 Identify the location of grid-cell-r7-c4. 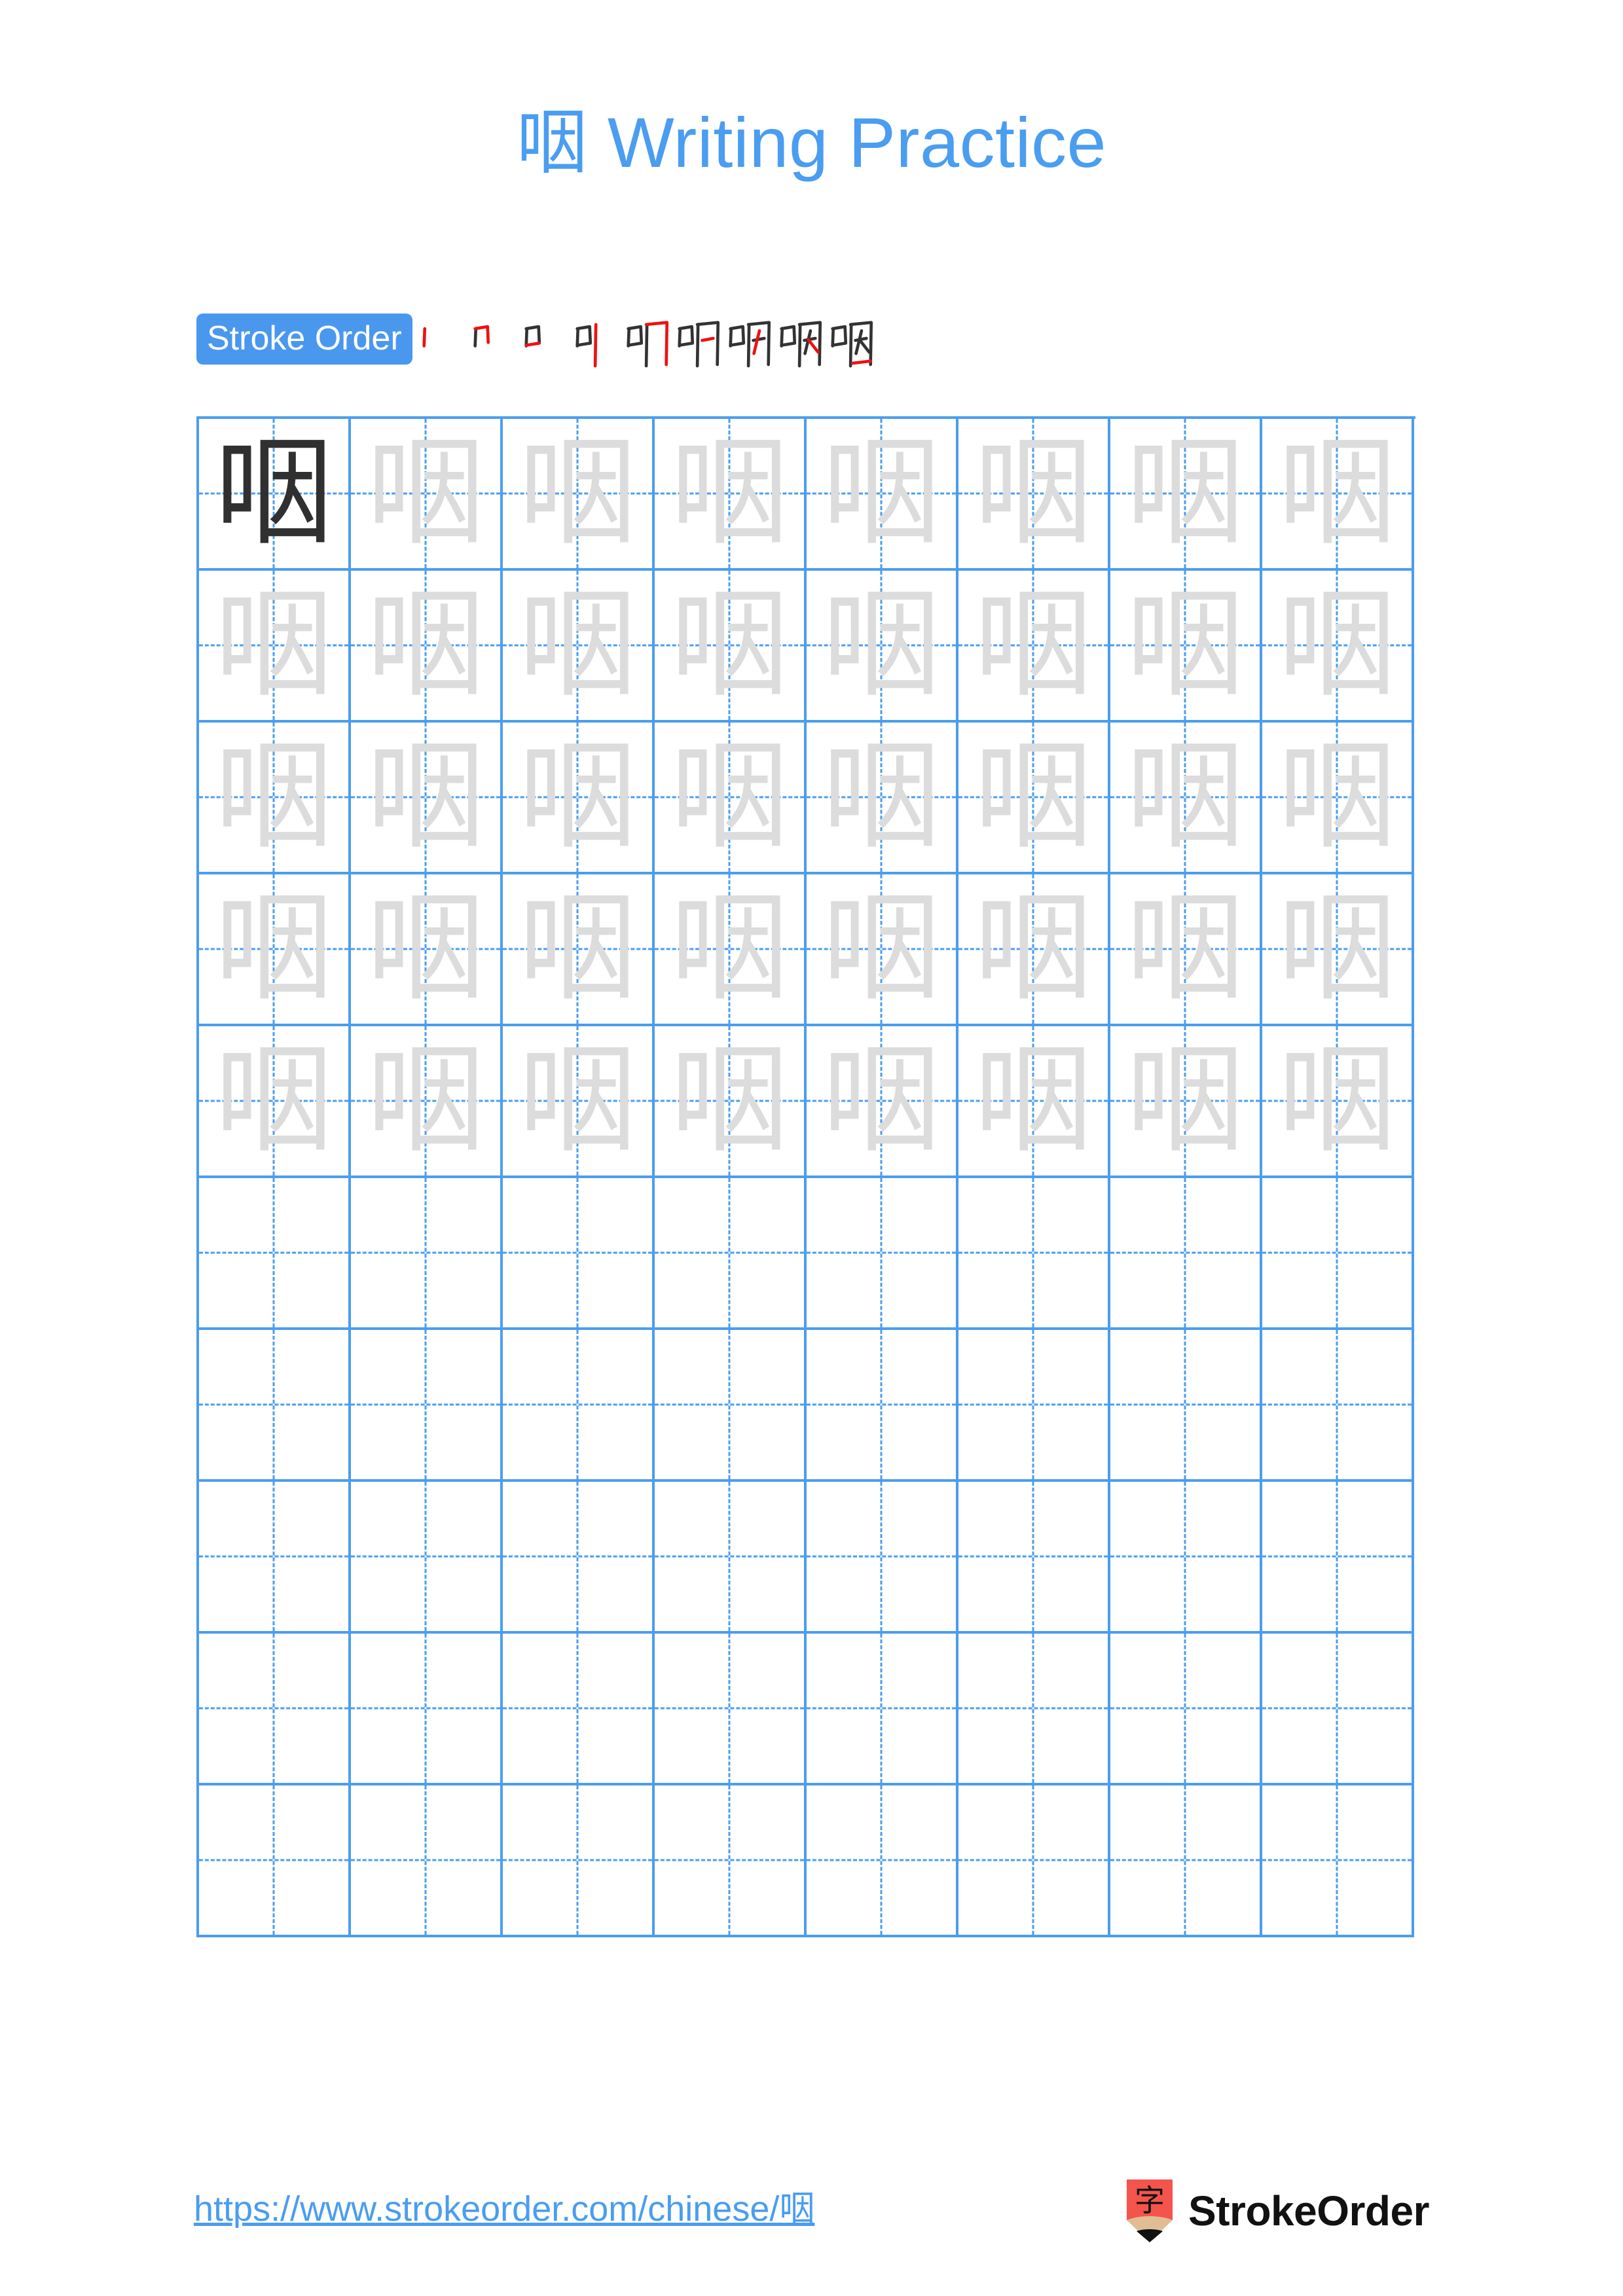
(882, 1558).